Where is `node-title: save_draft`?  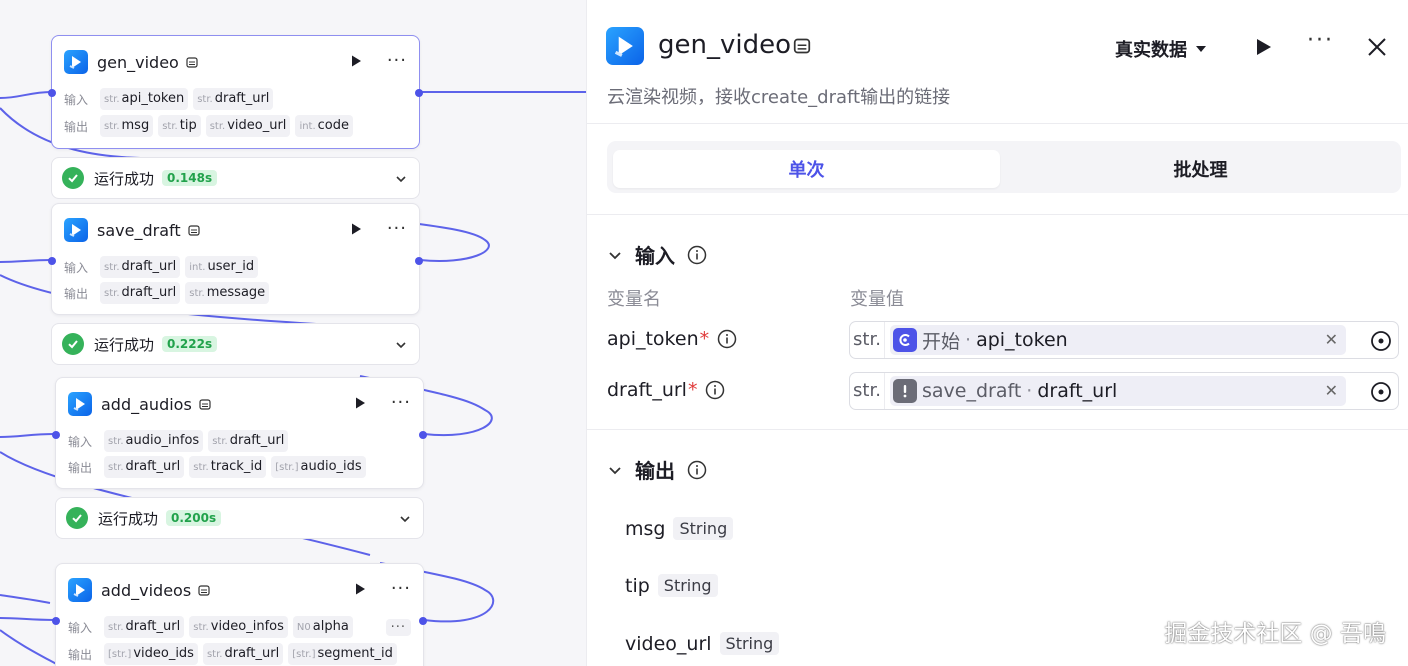 node-title: save_draft is located at coordinates (139, 230).